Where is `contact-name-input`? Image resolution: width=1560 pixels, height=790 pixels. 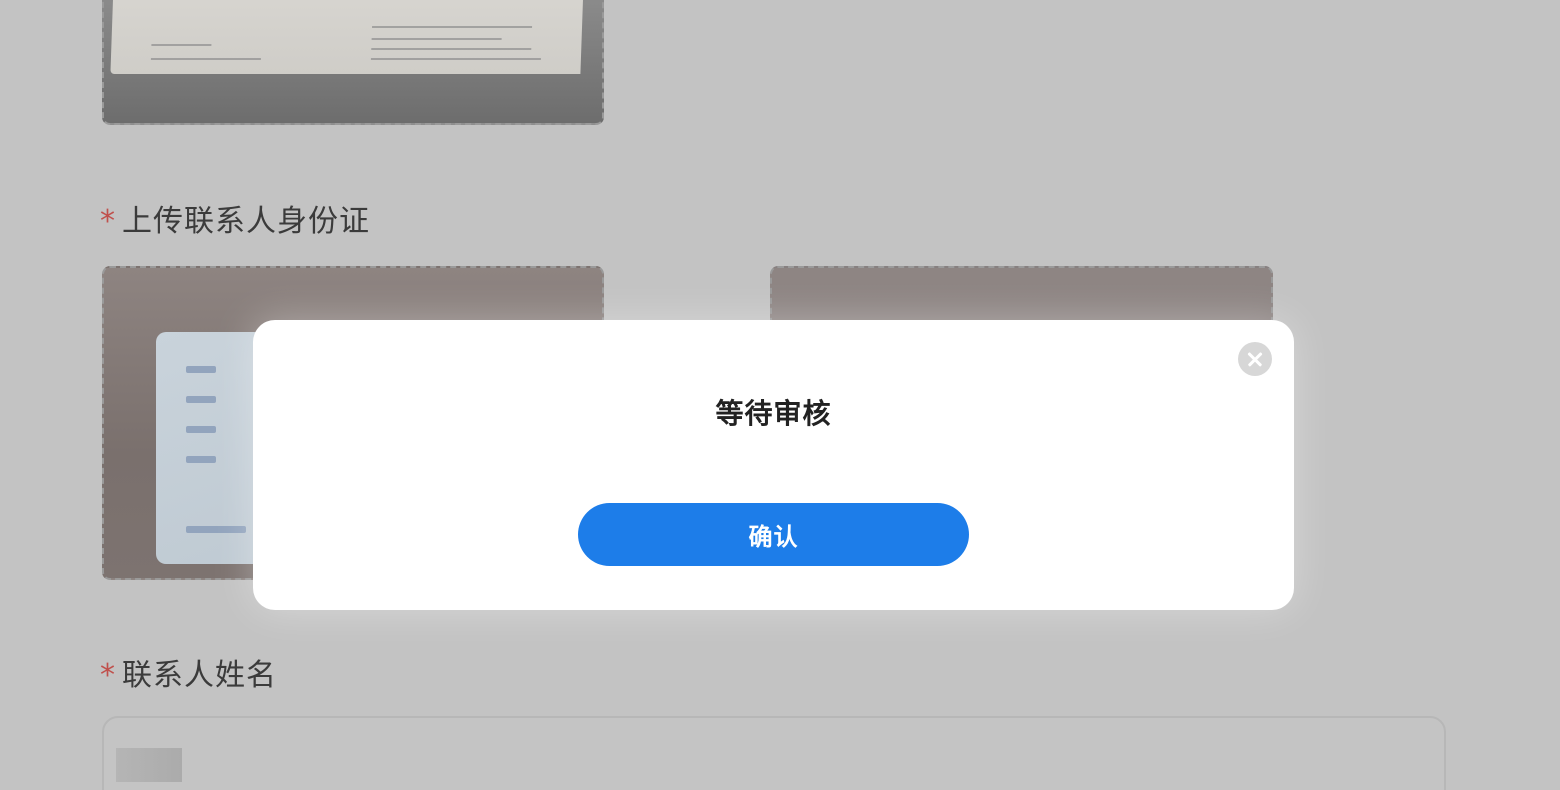 contact-name-input is located at coordinates (774, 753).